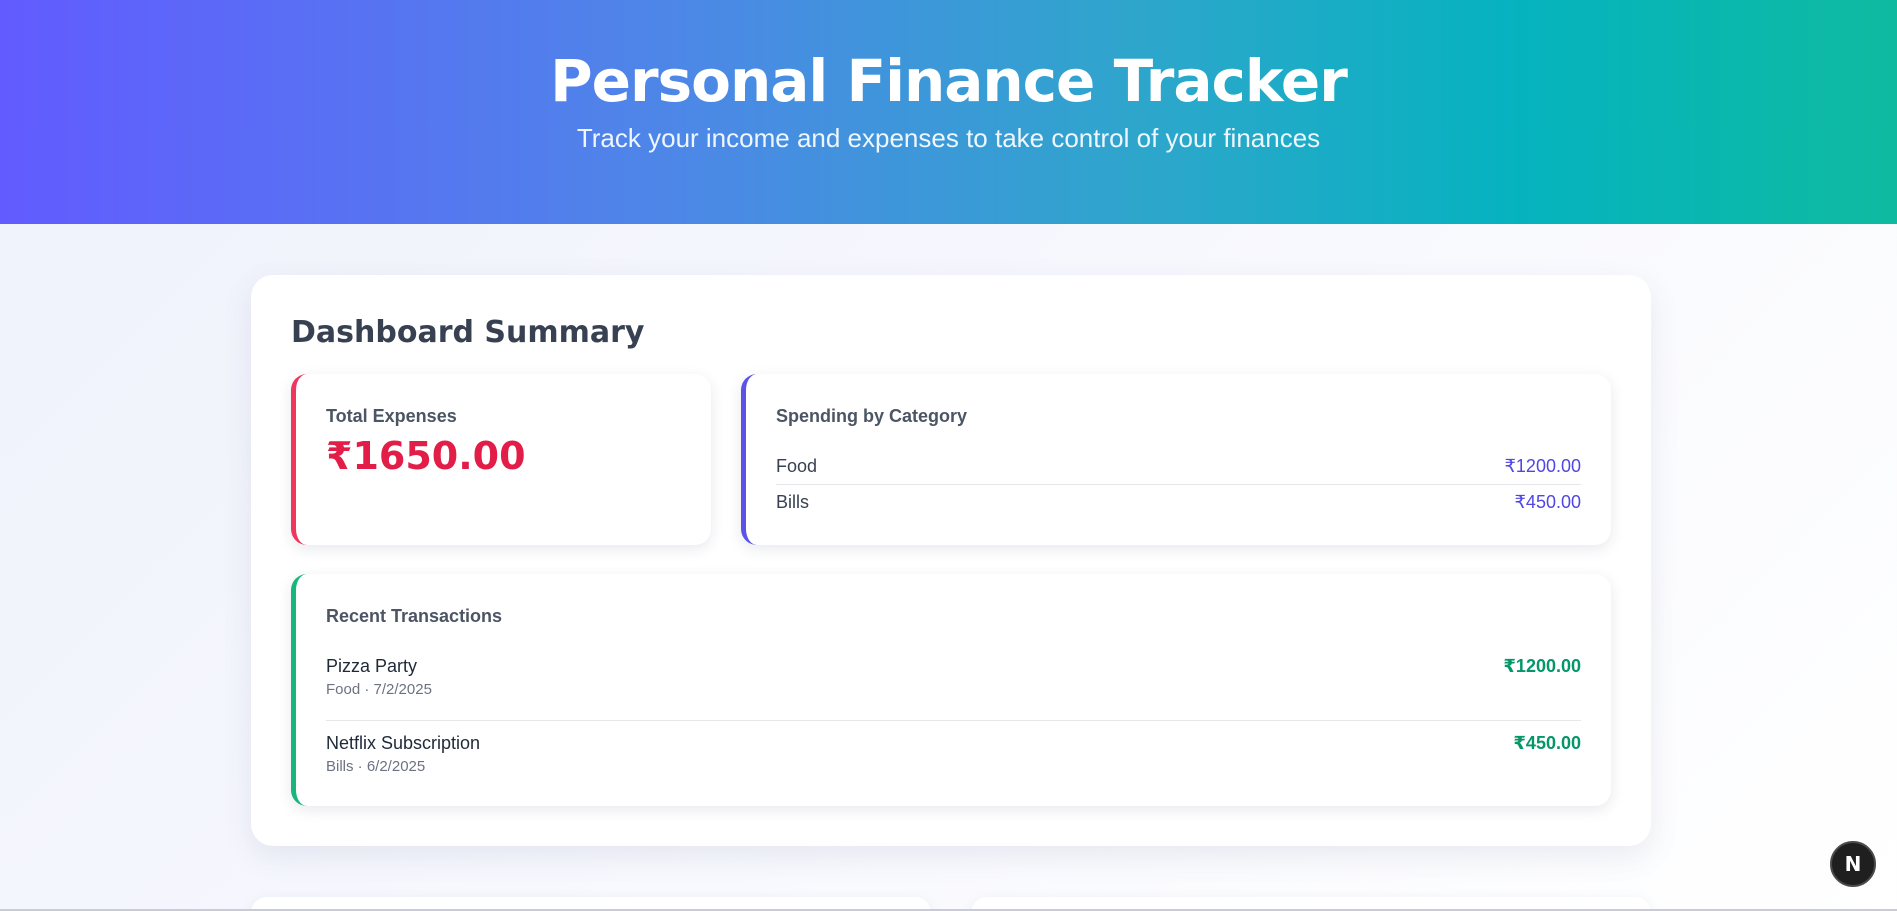 This screenshot has width=1897, height=911. What do you see at coordinates (1542, 666) in the screenshot?
I see `transaction-amount: ₹1200.00` at bounding box center [1542, 666].